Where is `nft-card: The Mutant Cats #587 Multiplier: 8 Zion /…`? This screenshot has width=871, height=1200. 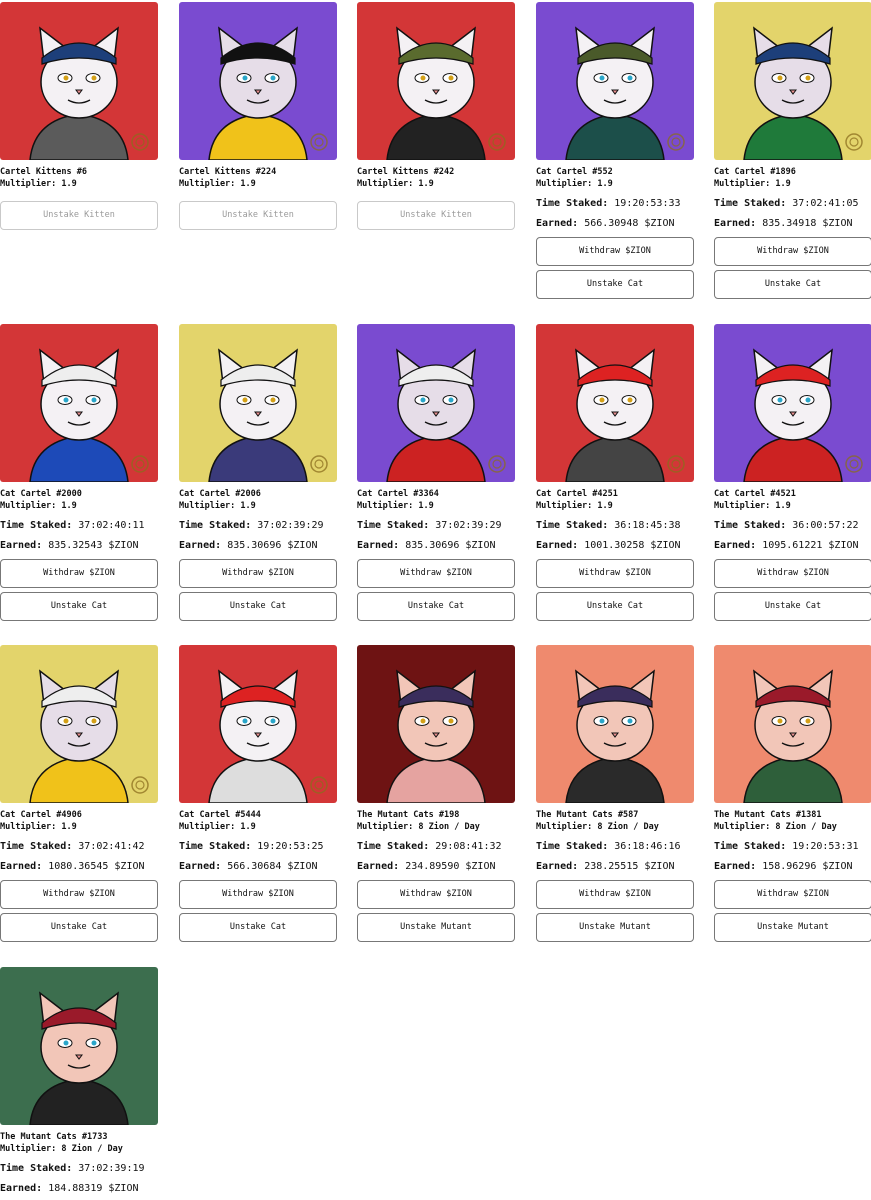
nft-card: The Mutant Cats #587 Multiplier: 8 Zion /… is located at coordinates (615, 793).